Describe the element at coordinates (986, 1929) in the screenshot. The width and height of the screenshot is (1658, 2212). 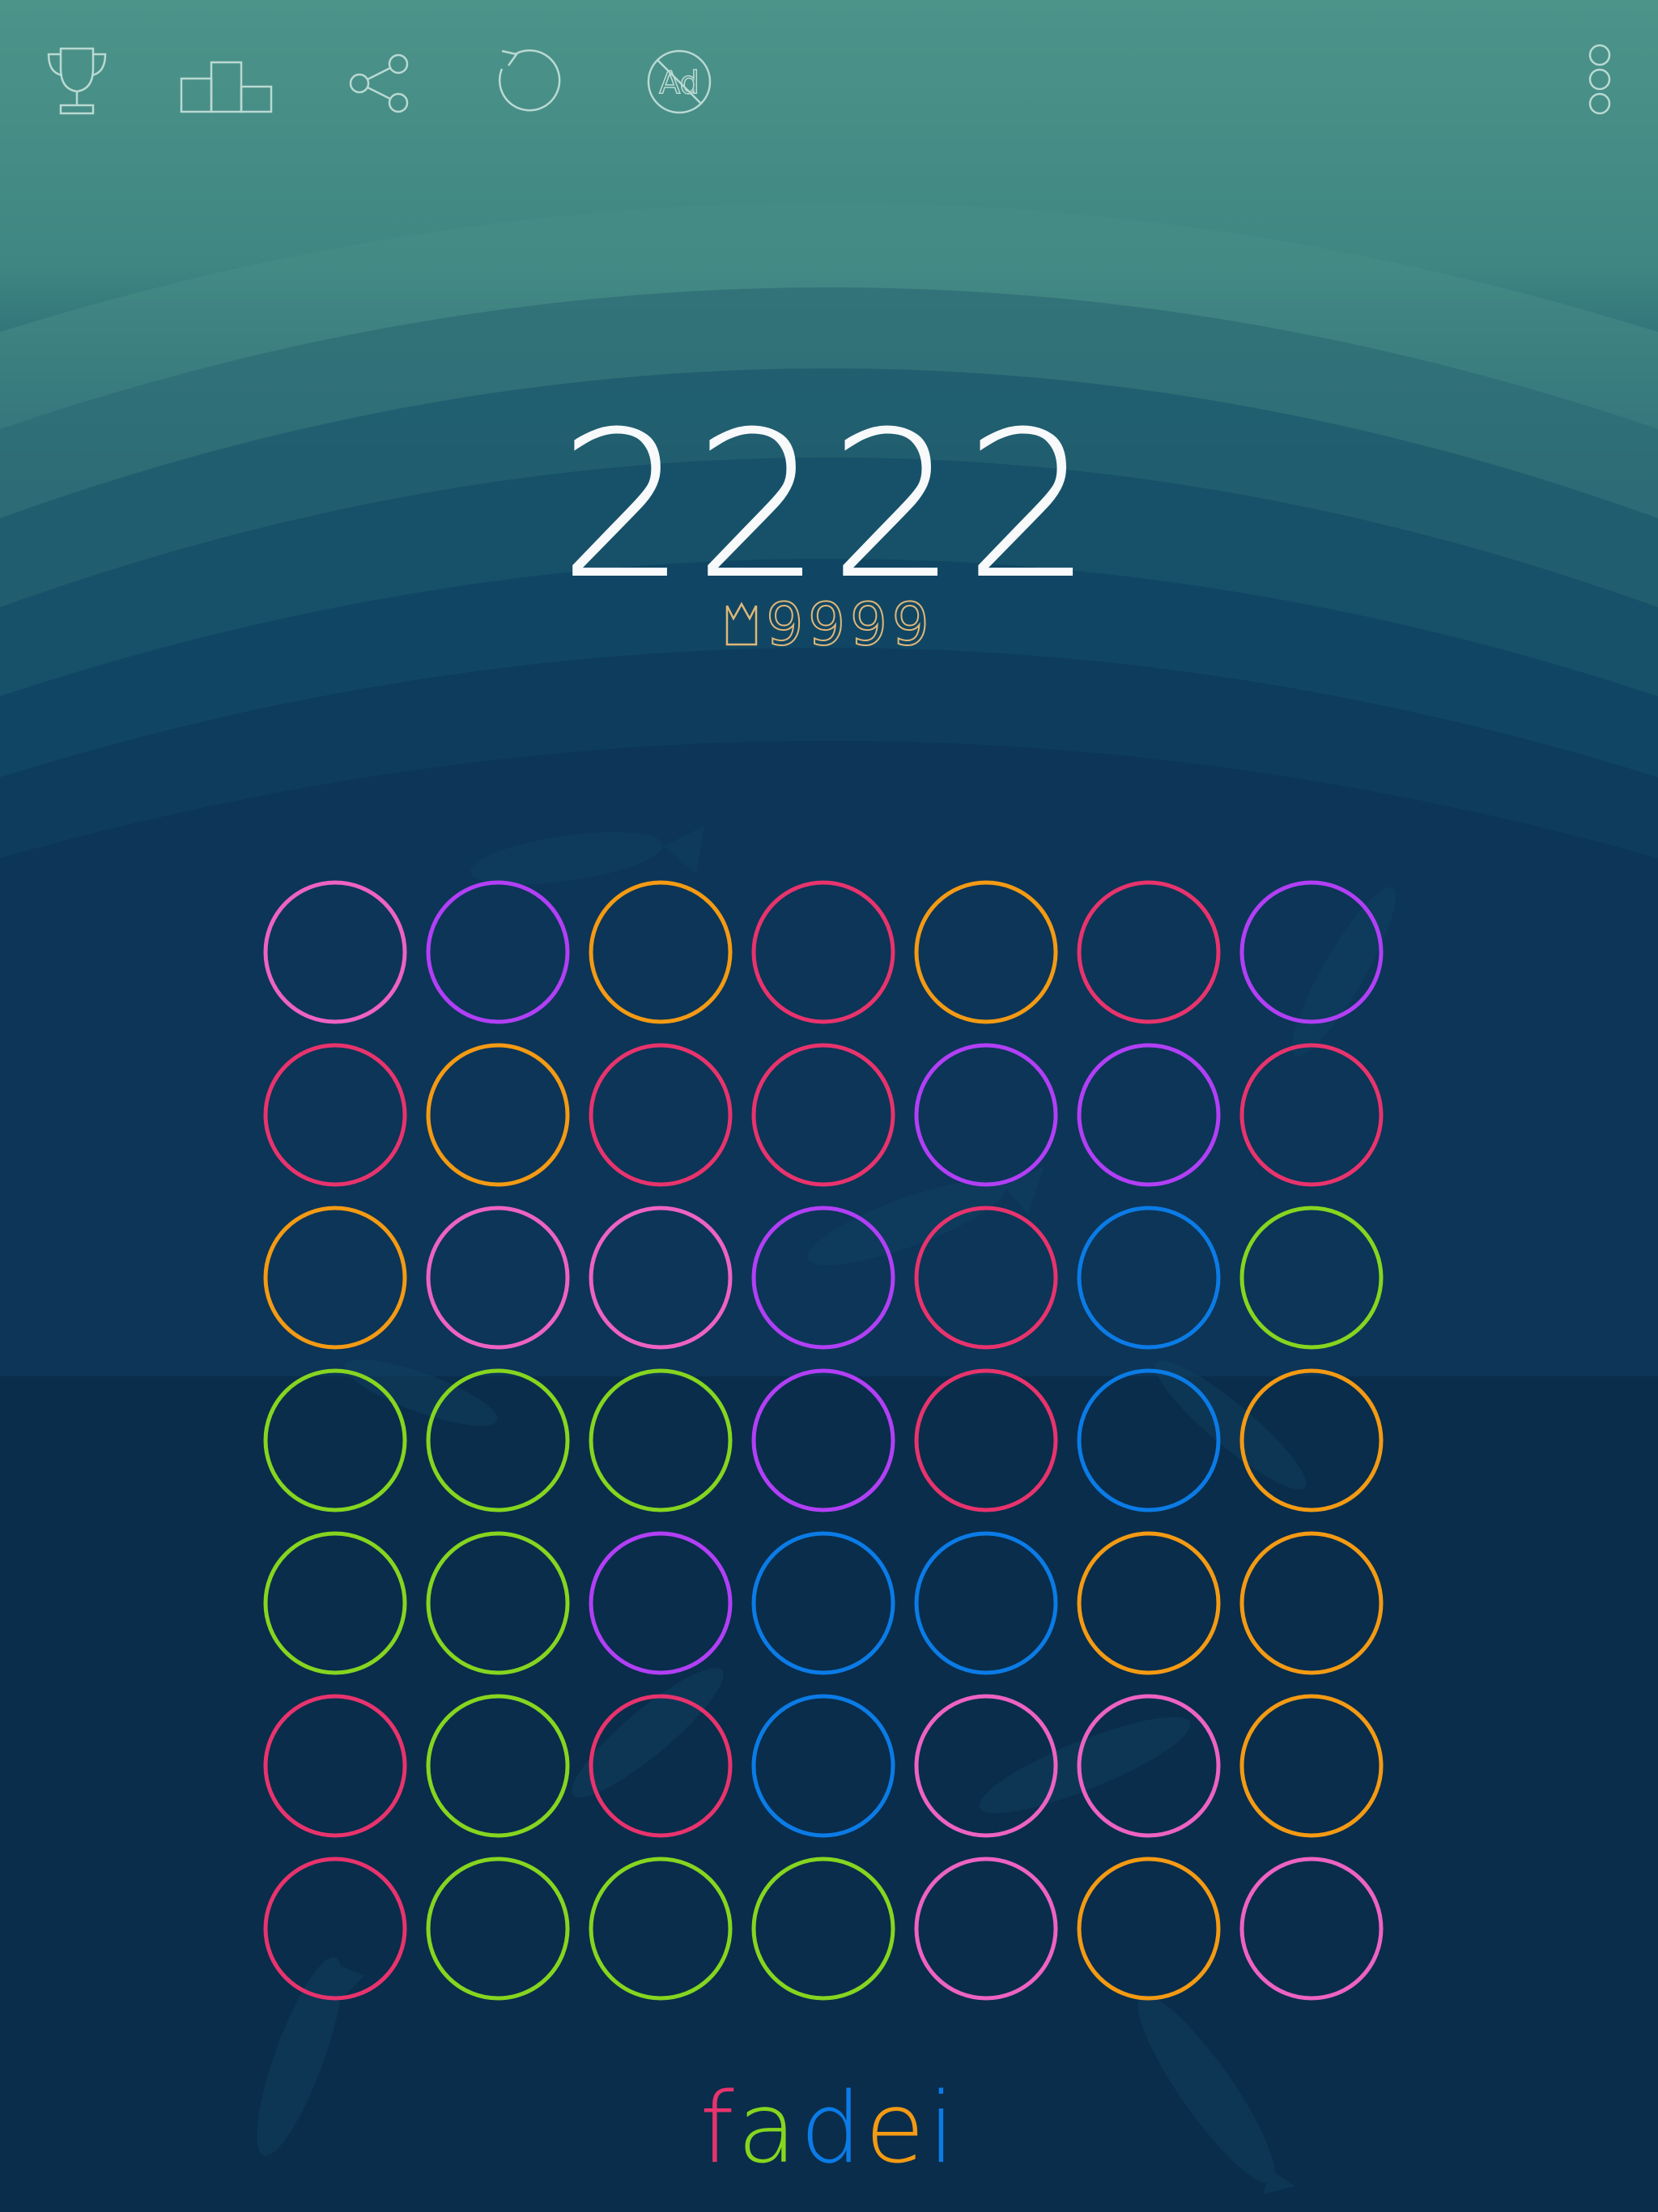
I see `ring-pink-r7-c5` at that location.